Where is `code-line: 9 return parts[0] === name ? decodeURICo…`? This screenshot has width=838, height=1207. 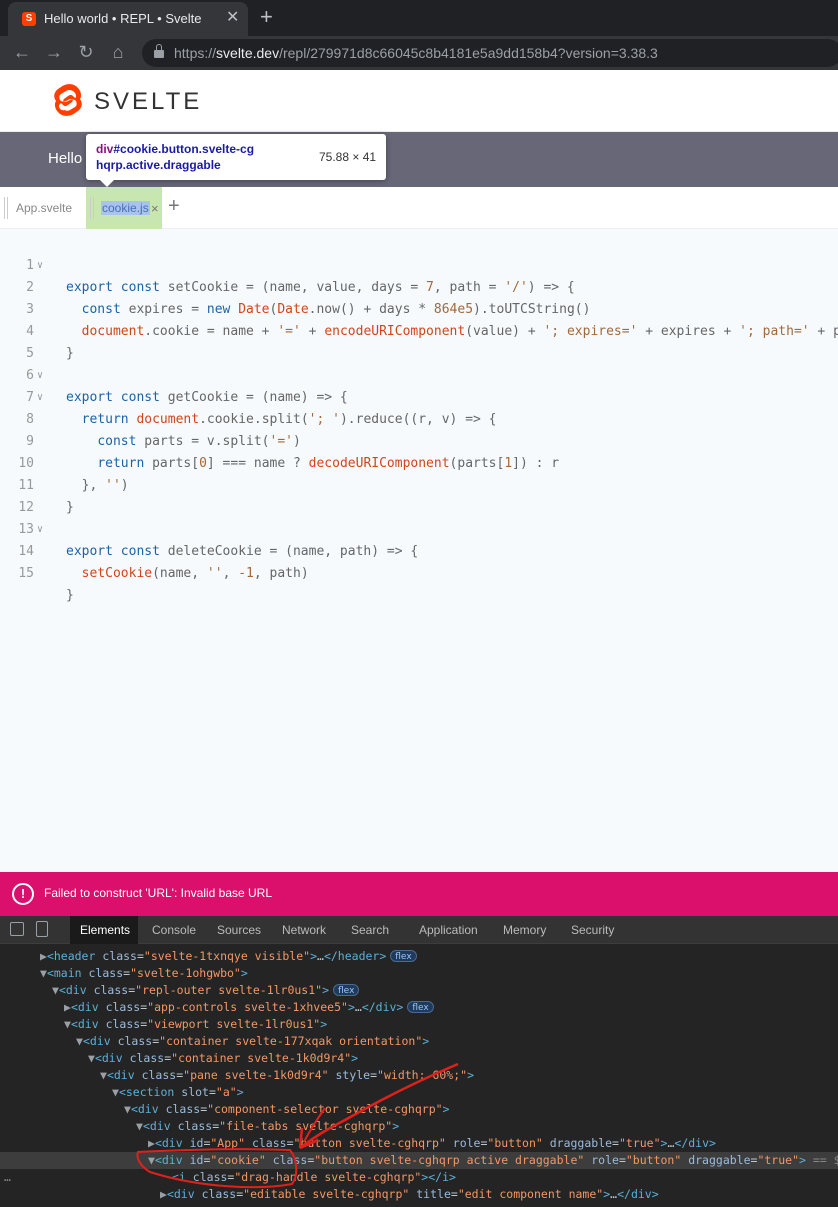
code-line: 9 return parts[0] === name ? decodeURICo… is located at coordinates (419, 440).